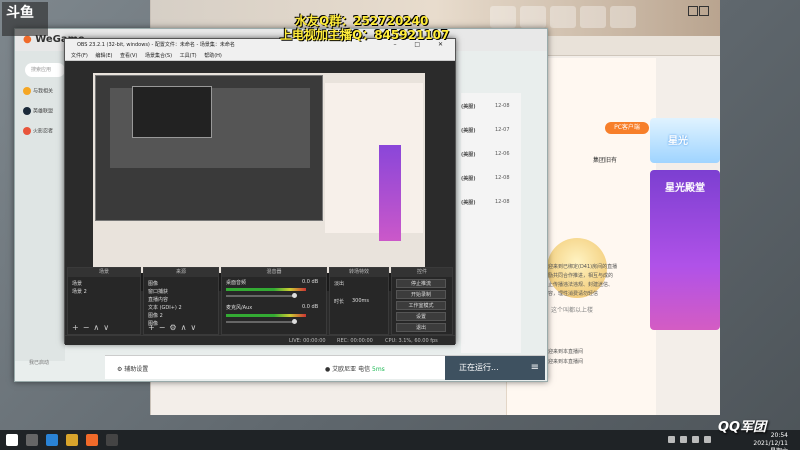 This screenshot has width=800, height=450. What do you see at coordinates (92, 327) in the screenshot?
I see `scene-controls: +−∧∨` at bounding box center [92, 327].